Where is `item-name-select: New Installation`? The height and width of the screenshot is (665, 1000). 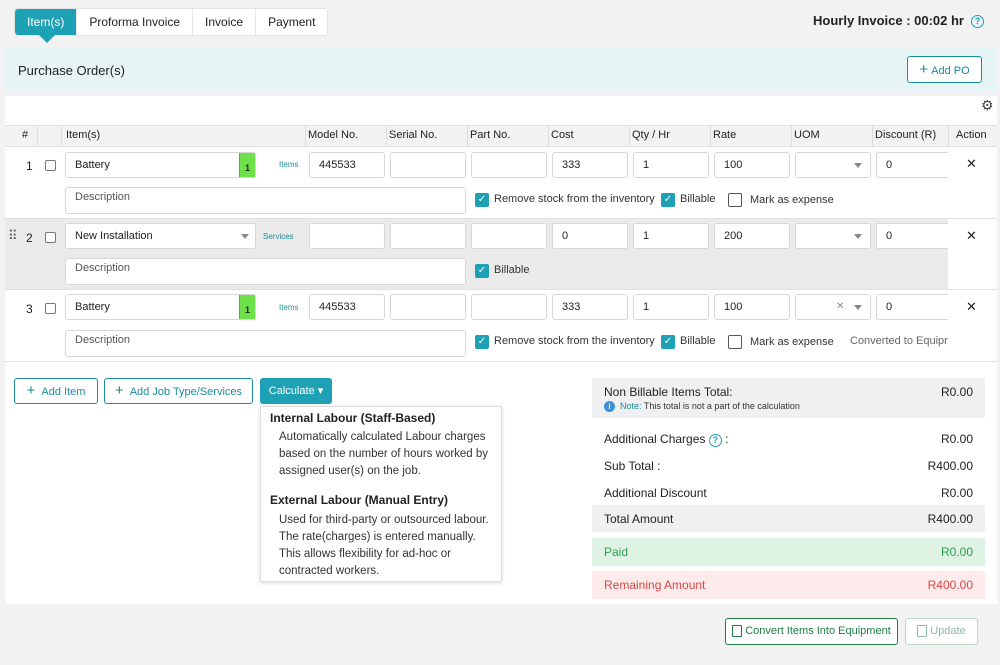
item-name-select: New Installation is located at coordinates (160, 236).